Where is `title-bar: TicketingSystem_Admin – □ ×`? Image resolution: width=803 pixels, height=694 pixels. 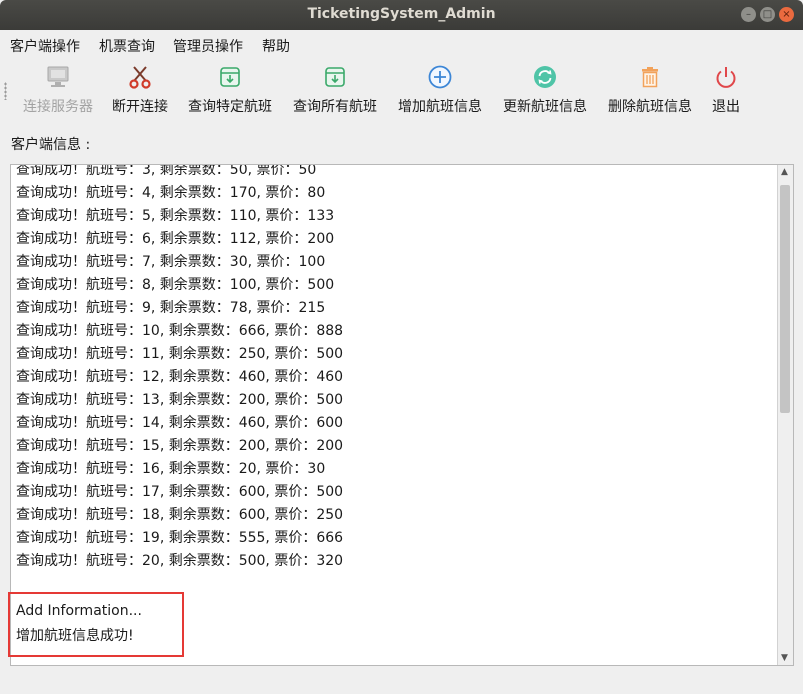 title-bar: TicketingSystem_Admin – □ × is located at coordinates (401, 15).